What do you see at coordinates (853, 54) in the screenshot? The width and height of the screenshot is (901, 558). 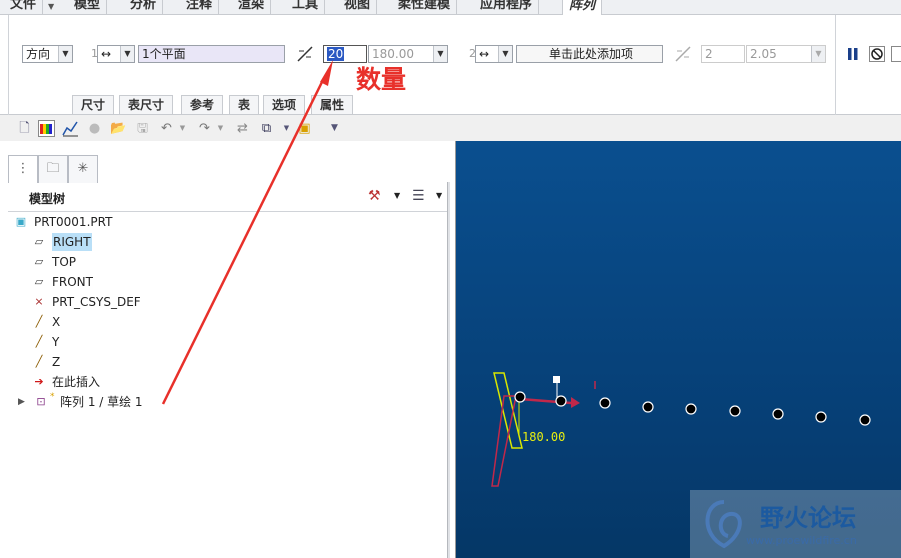 I see `pause-icon` at bounding box center [853, 54].